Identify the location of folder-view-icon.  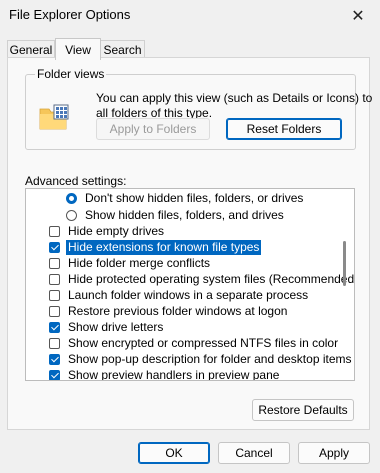
(54, 117).